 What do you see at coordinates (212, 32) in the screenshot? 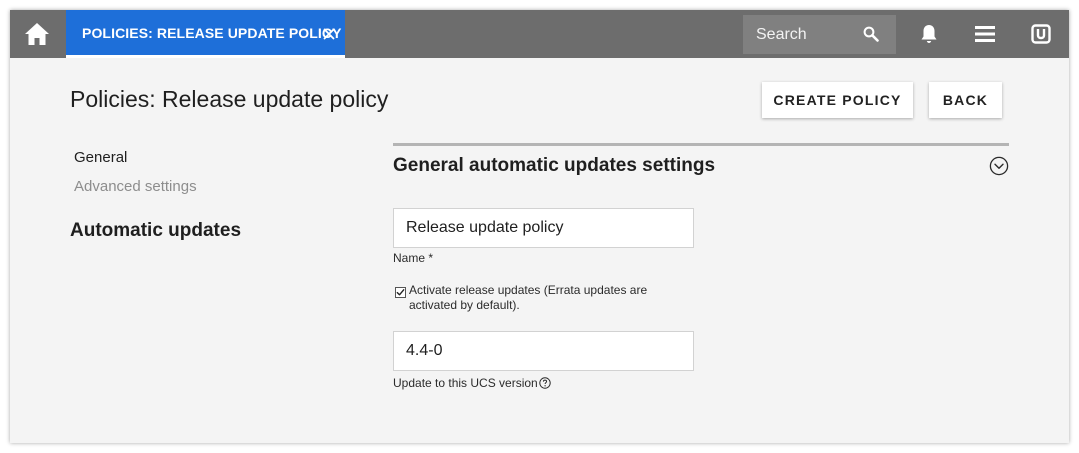
I see `tab-label: POLICIES: RELEASE UPDATE POLICY` at bounding box center [212, 32].